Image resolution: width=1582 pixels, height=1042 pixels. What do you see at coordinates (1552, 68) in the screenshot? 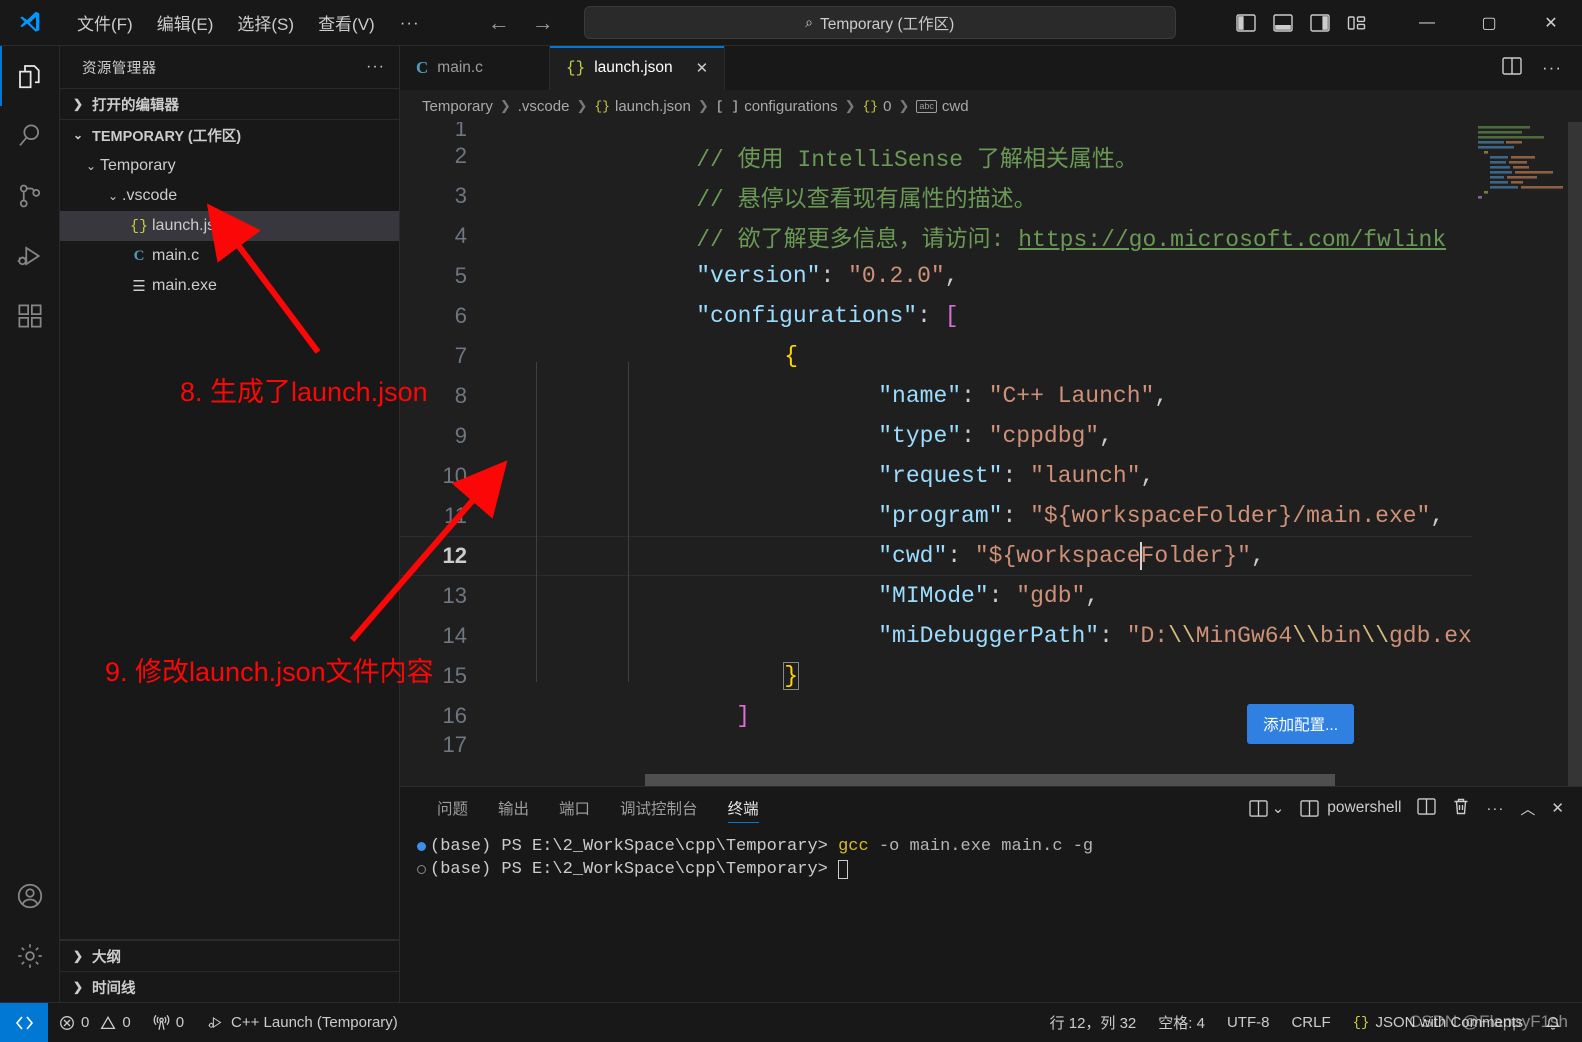
I see `editor-more-actions-button: ···` at bounding box center [1552, 68].